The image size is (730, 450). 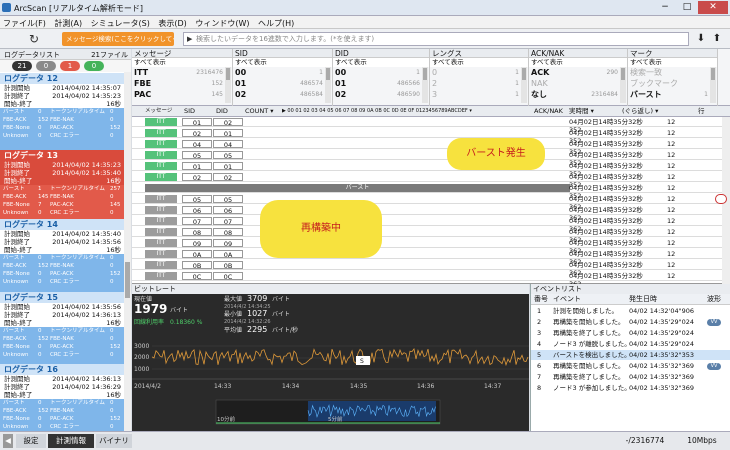 What do you see at coordinates (24, 22) in the screenshot?
I see `menu-file: ファイル(F)` at bounding box center [24, 22].